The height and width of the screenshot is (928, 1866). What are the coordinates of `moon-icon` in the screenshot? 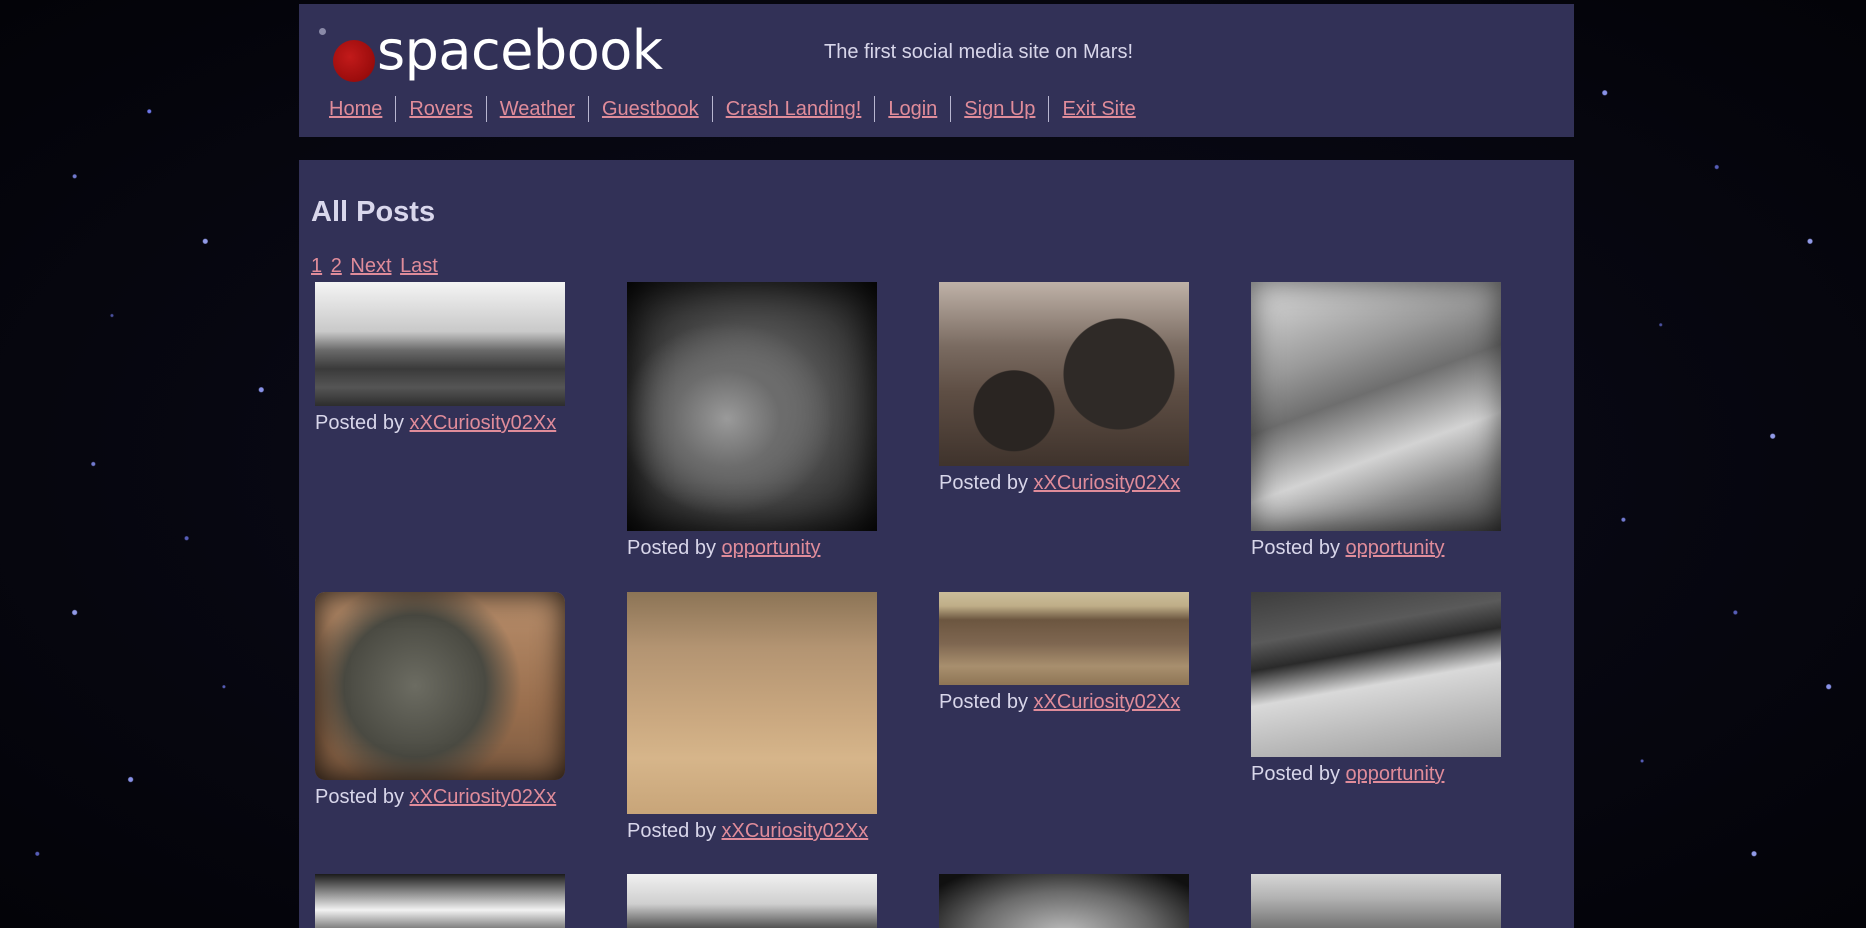 It's located at (322, 31).